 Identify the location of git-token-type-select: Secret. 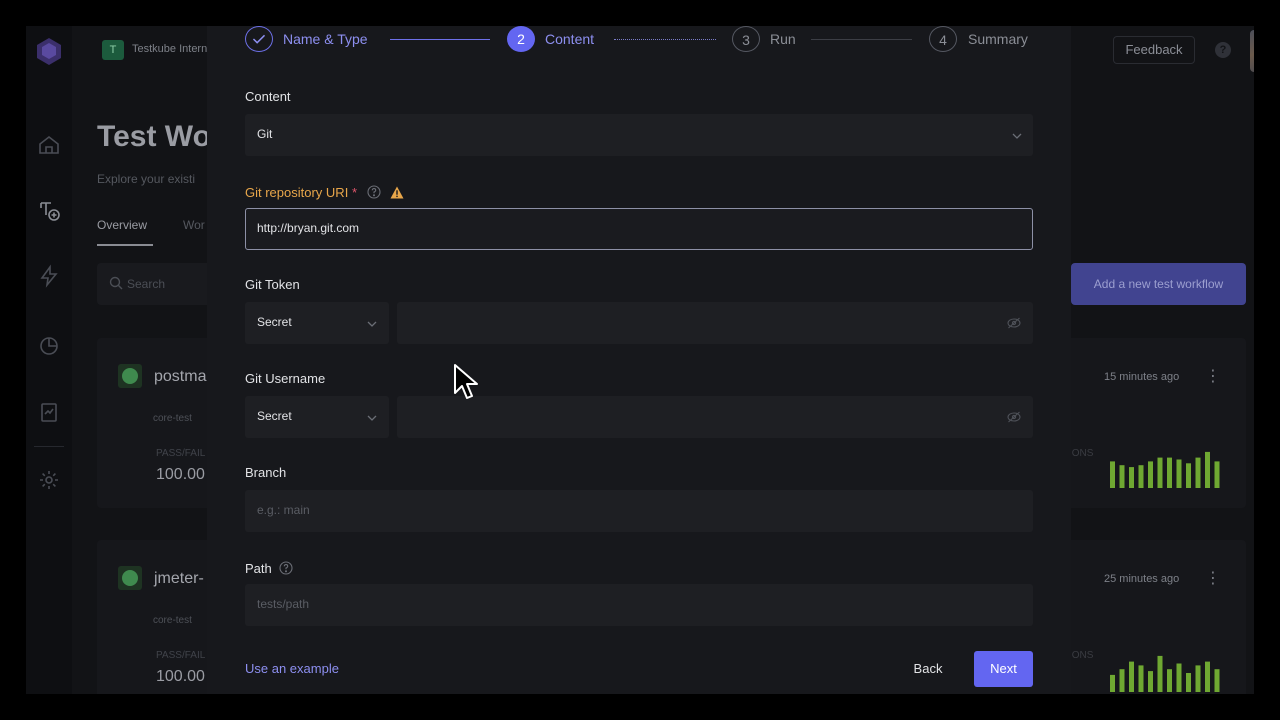
(317, 323).